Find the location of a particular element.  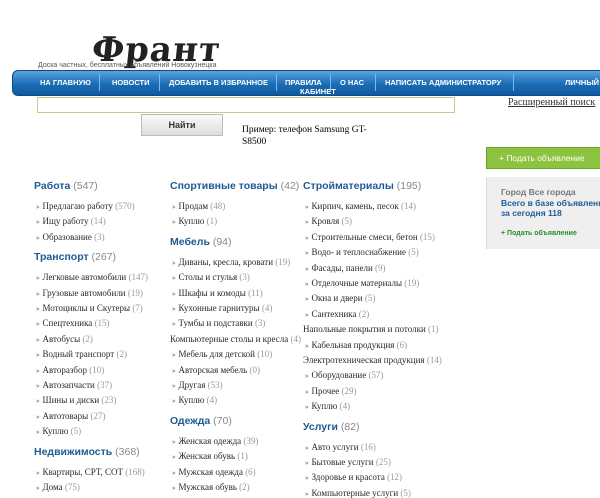

subcategory-label: Кровля is located at coordinates (327, 221).